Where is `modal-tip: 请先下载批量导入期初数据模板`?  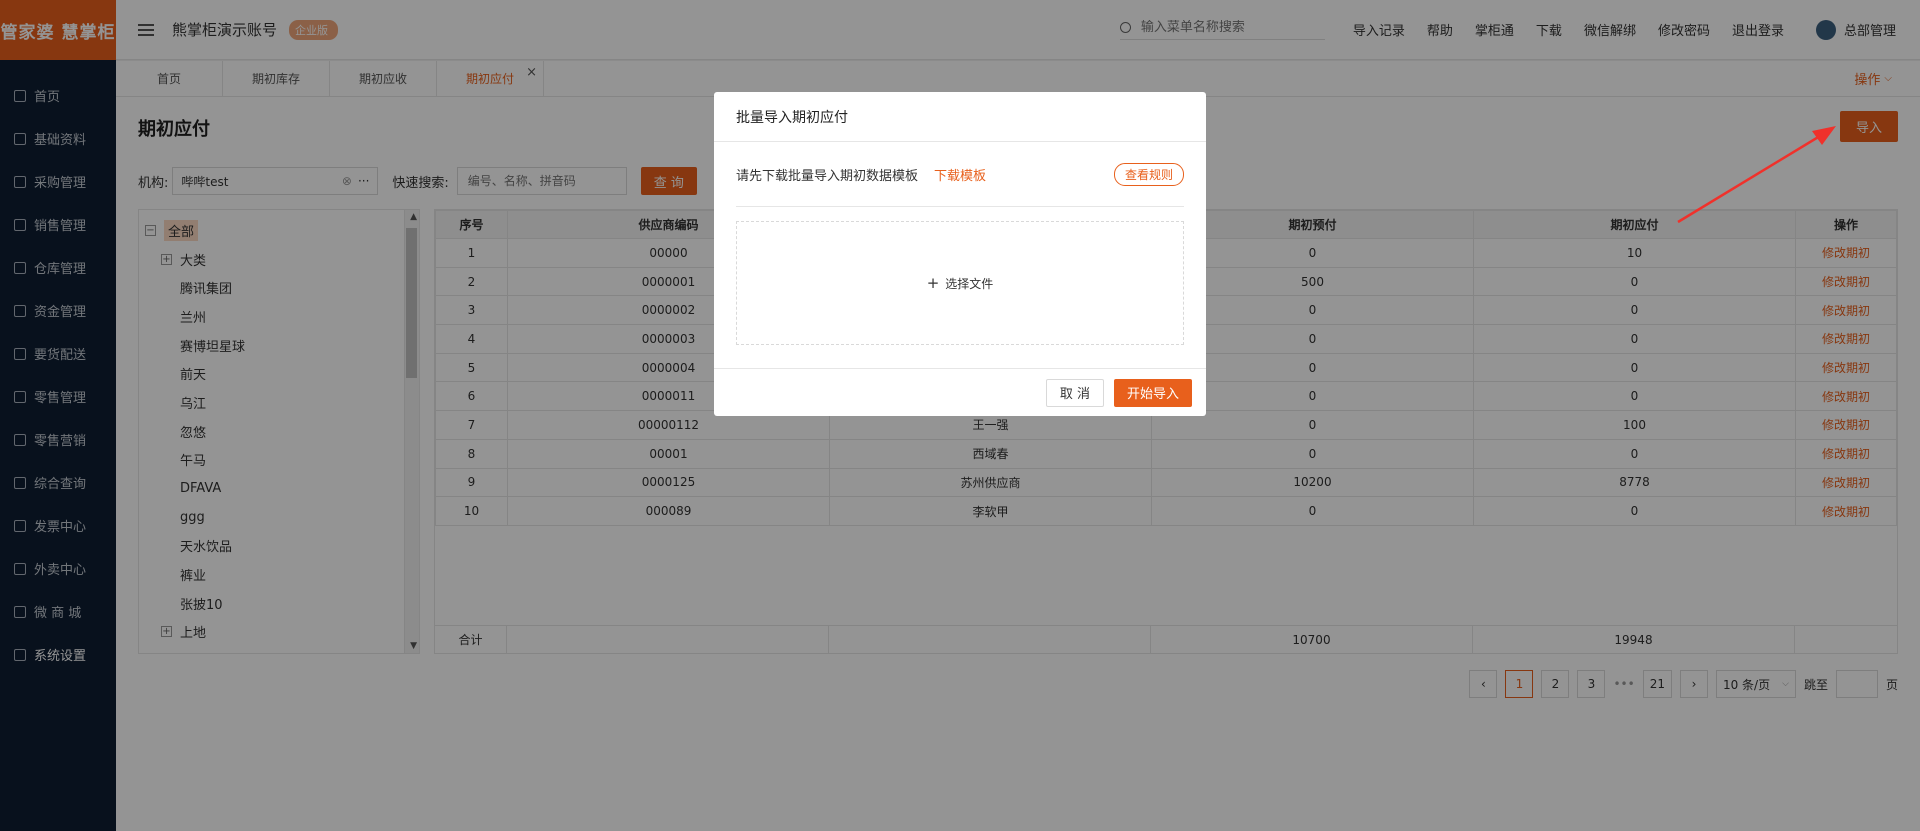
modal-tip: 请先下载批量导入期初数据模板 is located at coordinates (827, 176).